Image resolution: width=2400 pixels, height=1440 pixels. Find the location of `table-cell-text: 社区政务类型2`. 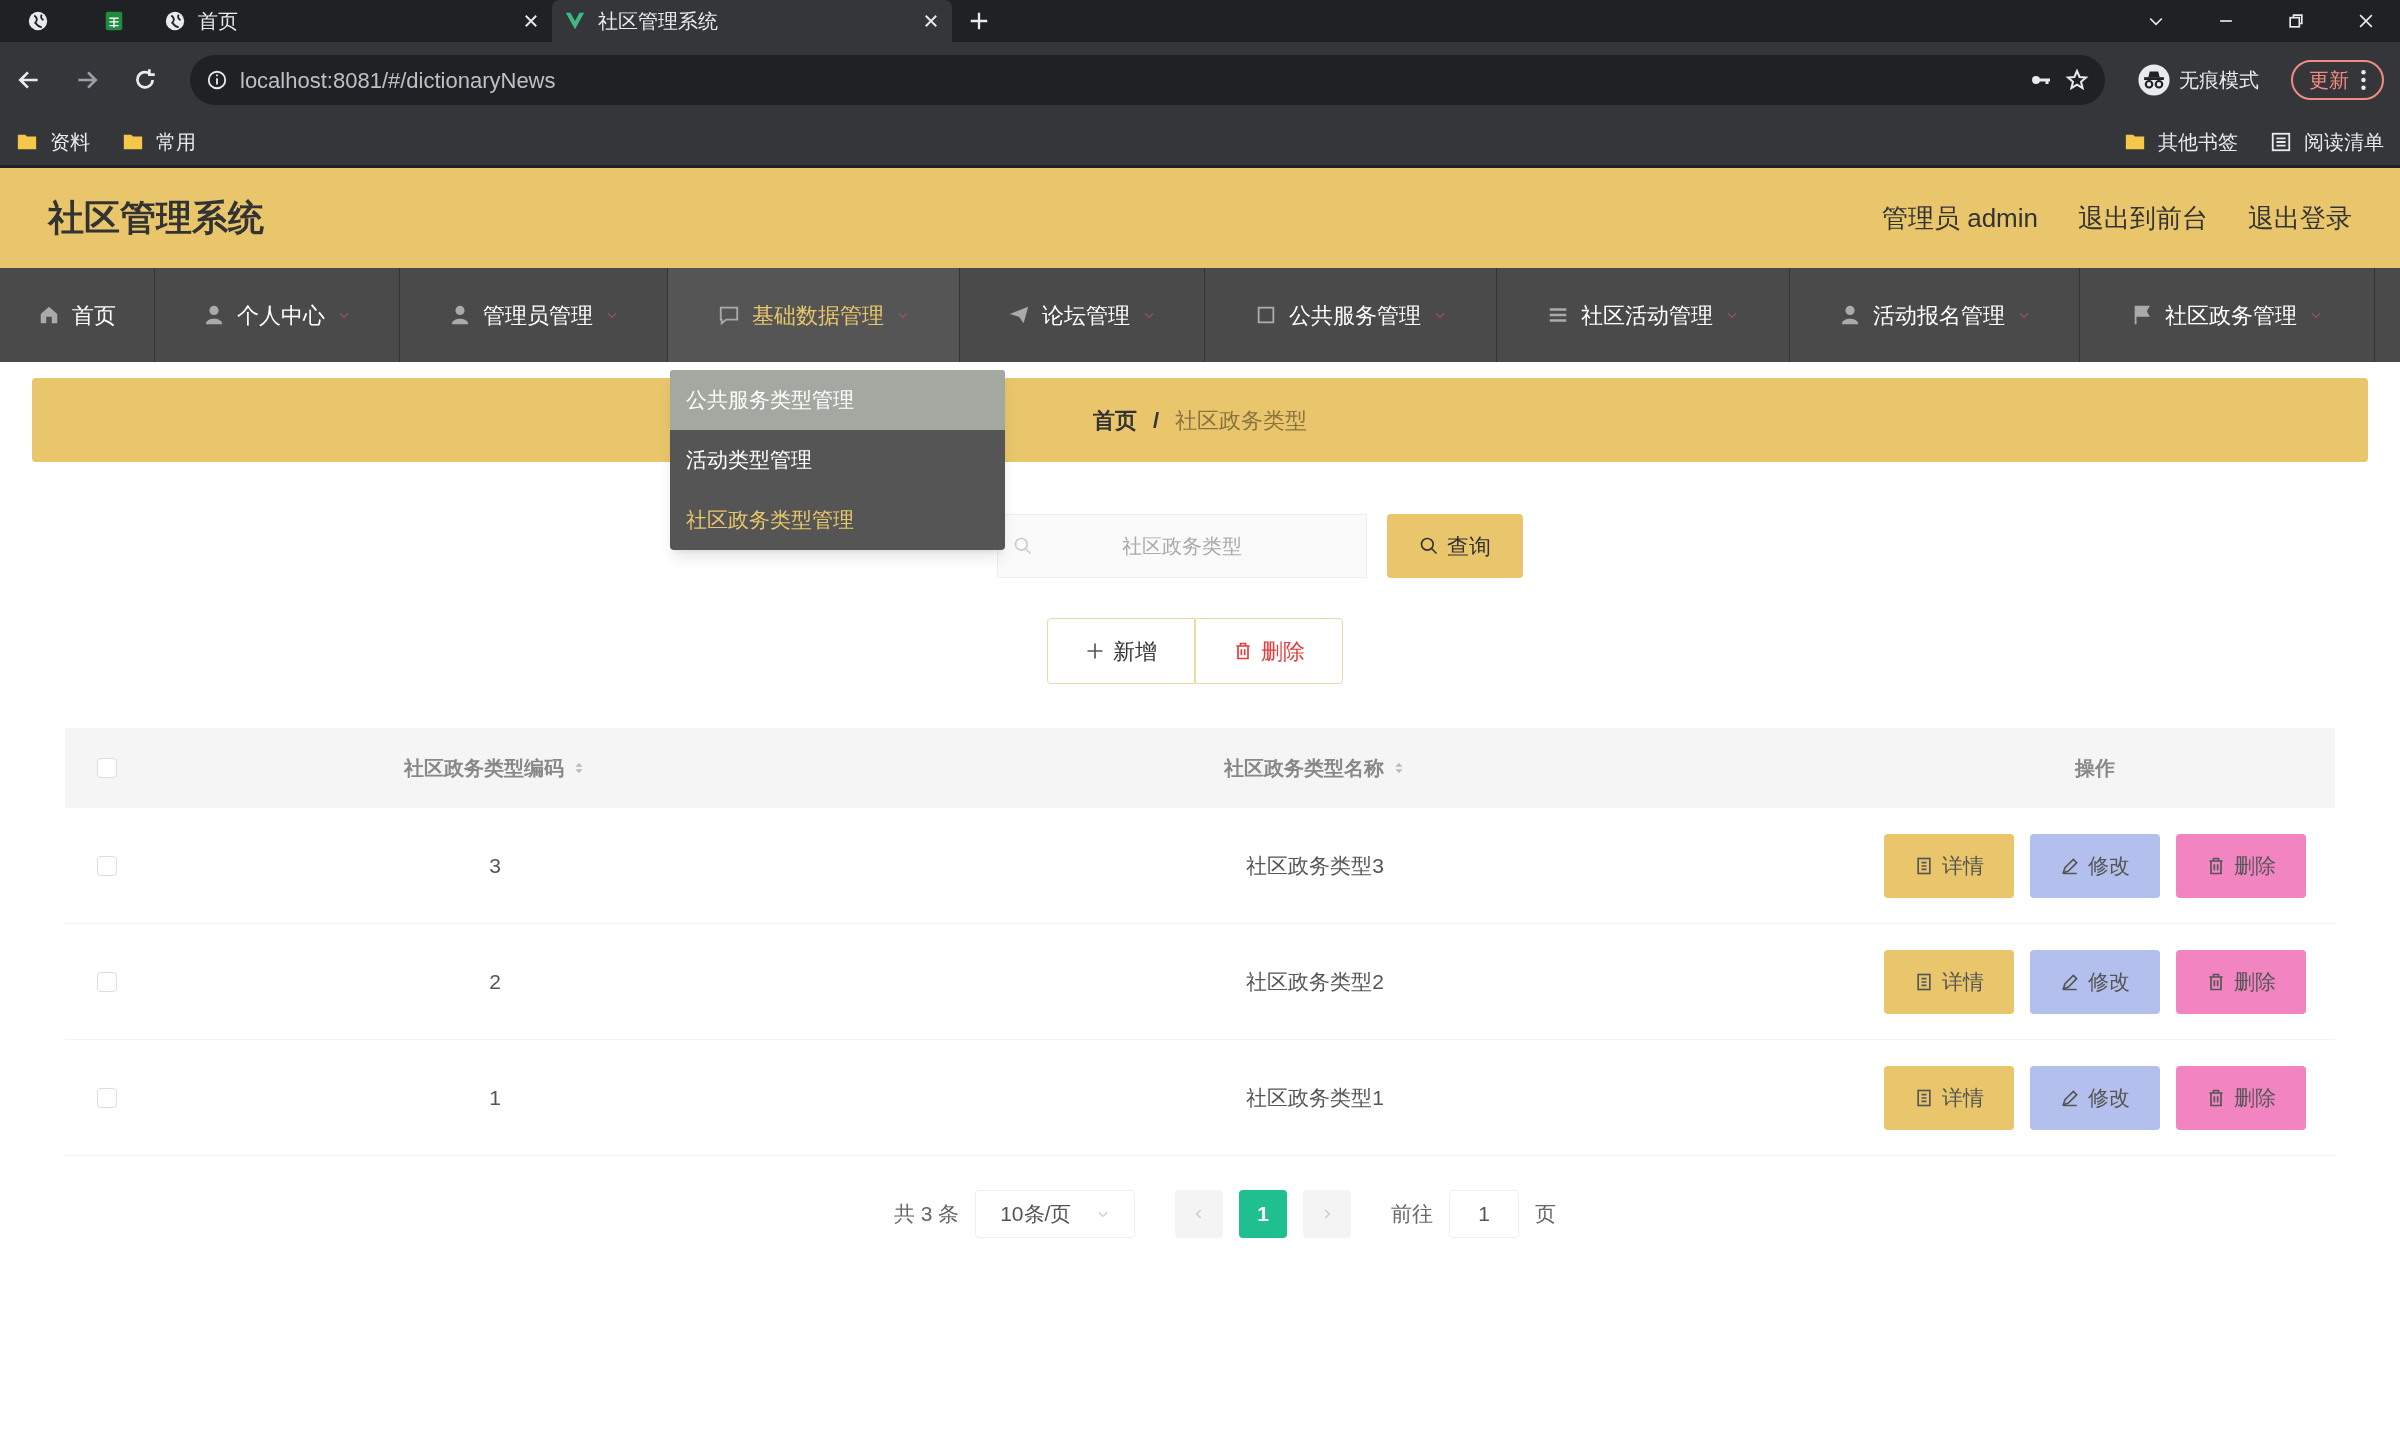

table-cell-text: 社区政务类型2 is located at coordinates (1315, 981).